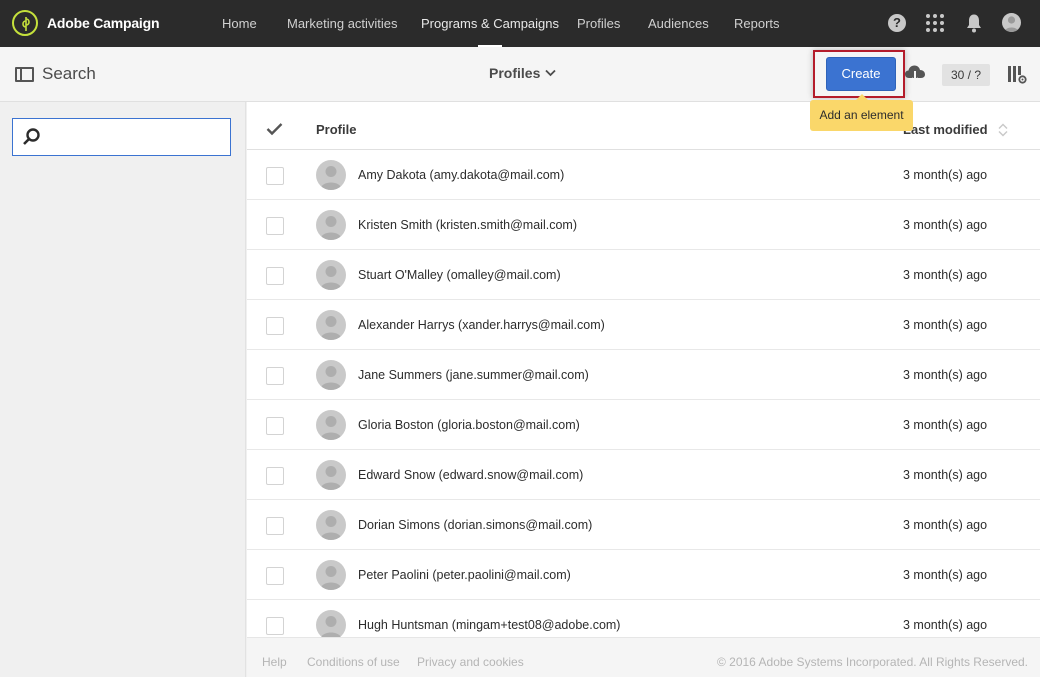 This screenshot has height=677, width=1040. Describe the element at coordinates (467, 225) in the screenshot. I see `profile-name-link: Kristen Smith (kristen.smith@mail.com)` at that location.